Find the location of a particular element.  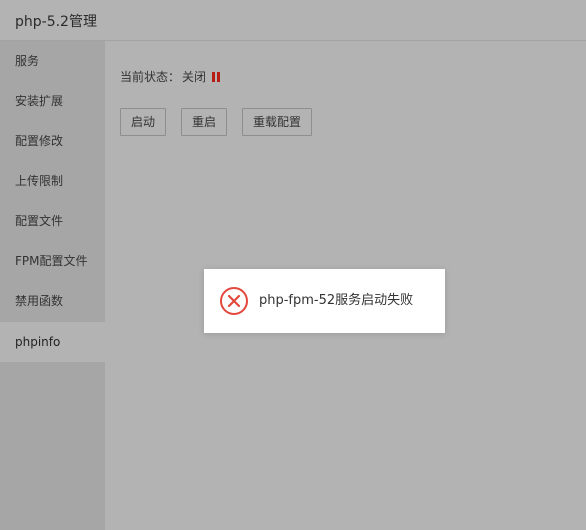

service-status: 当前状态： 关闭 is located at coordinates (170, 77).